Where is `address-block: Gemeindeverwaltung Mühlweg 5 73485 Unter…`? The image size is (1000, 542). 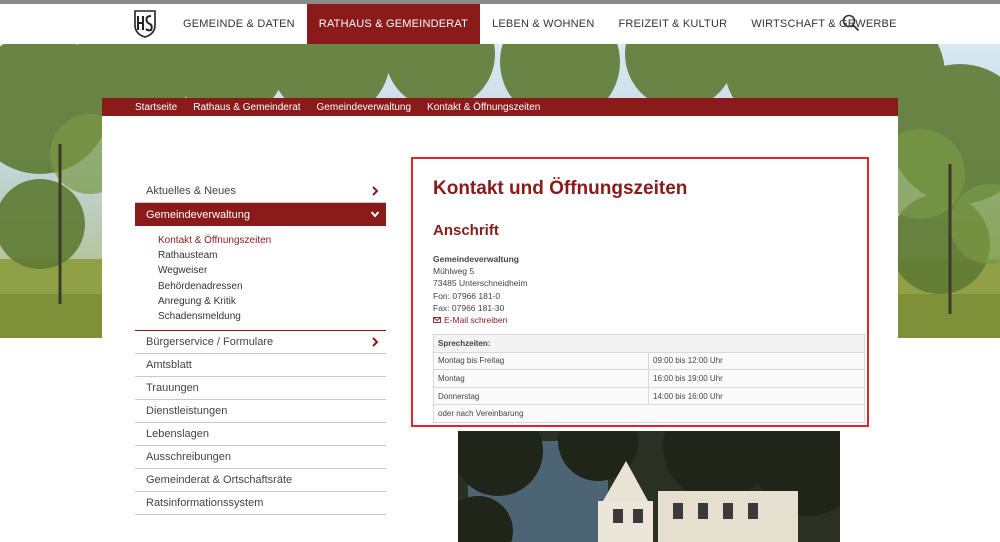 address-block: Gemeindeverwaltung Mühlweg 5 73485 Unter… is located at coordinates (480, 289).